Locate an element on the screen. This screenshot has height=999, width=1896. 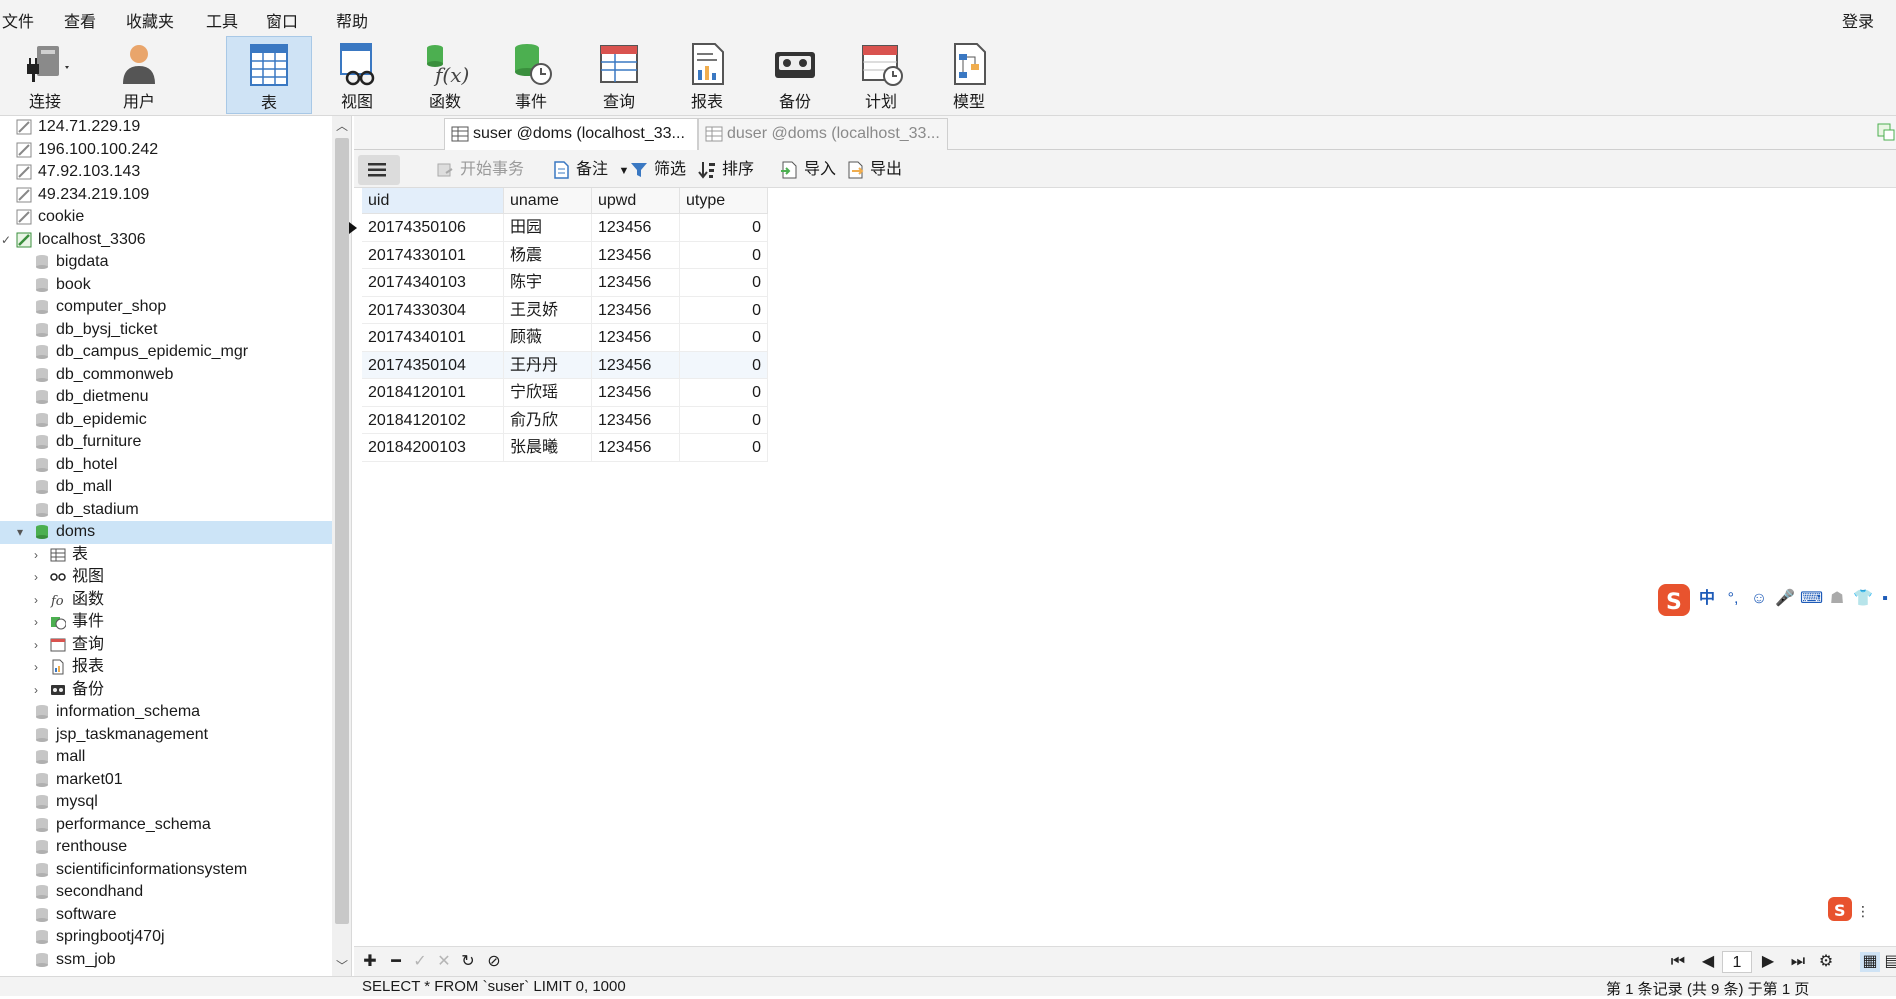
add-record-icon: ✚ is located at coordinates (370, 962).